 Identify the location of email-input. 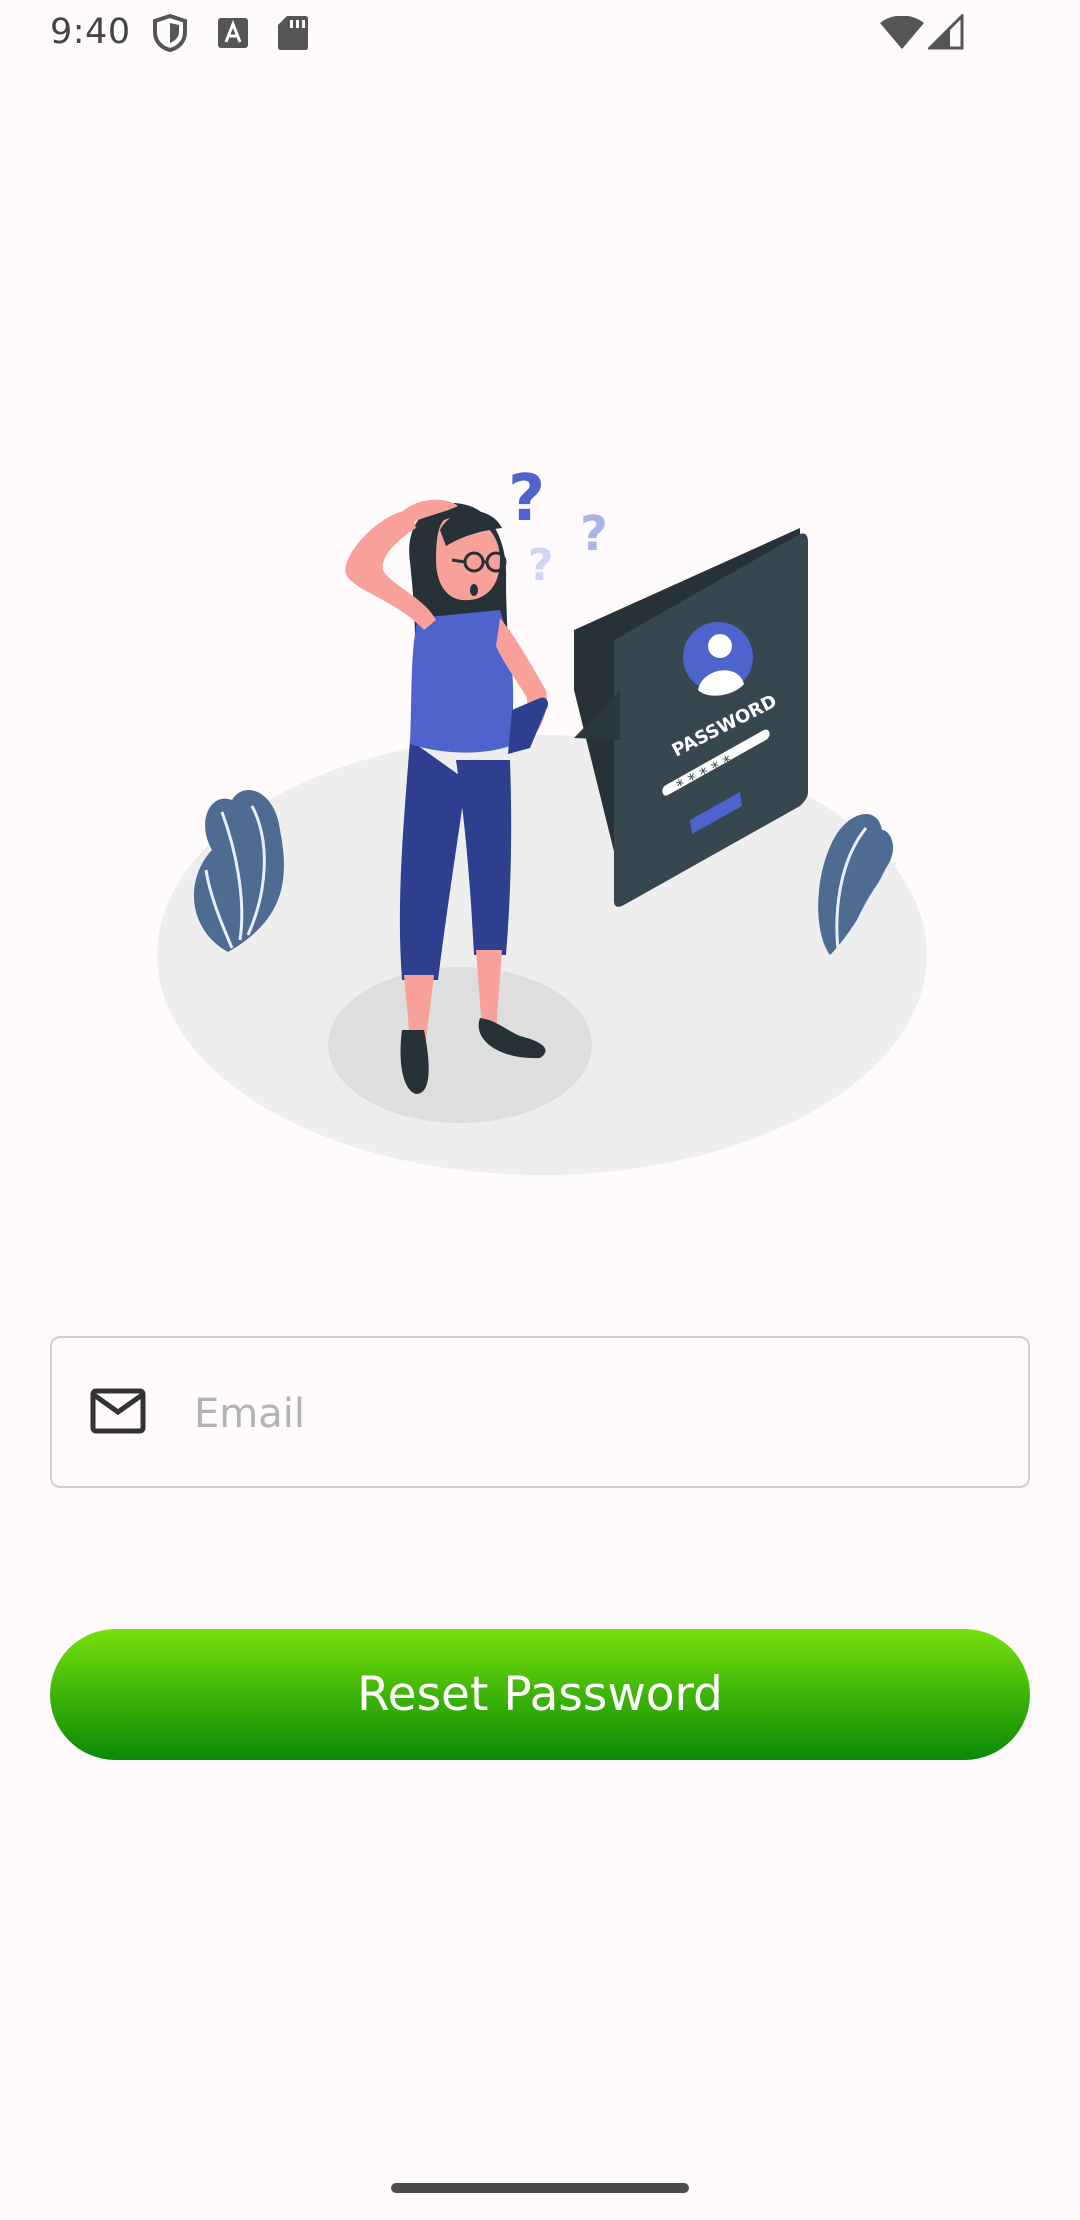
(594, 1414).